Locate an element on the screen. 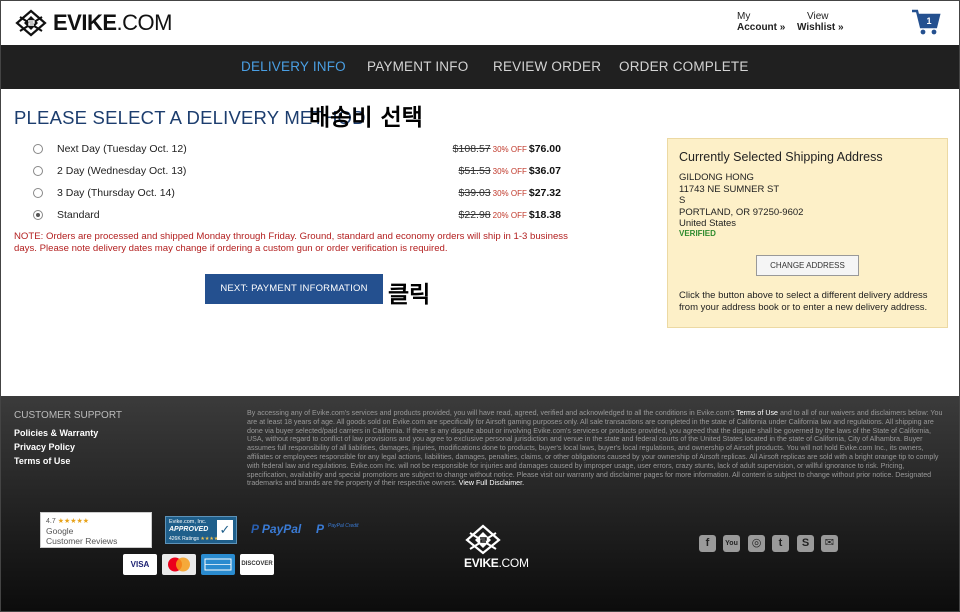 This screenshot has width=960, height=612. option-price: $108.57 30% OFF $76.00 is located at coordinates (506, 149).